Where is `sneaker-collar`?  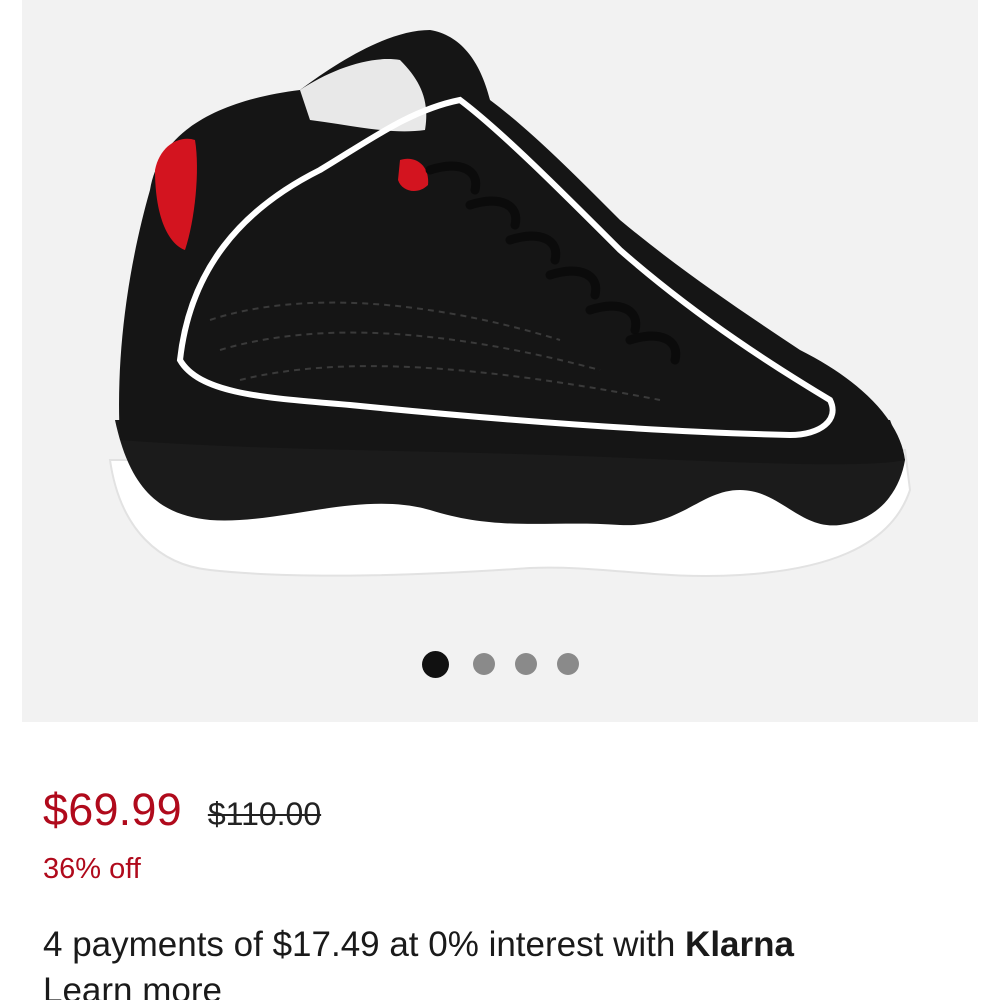 sneaker-collar is located at coordinates (363, 95).